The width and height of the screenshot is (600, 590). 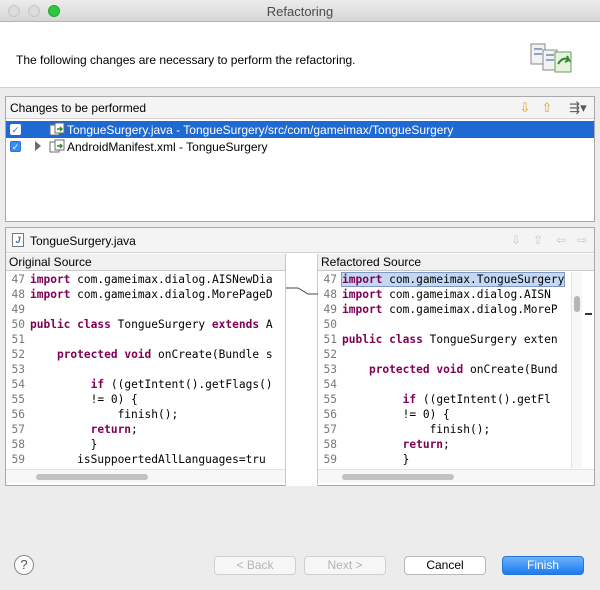 What do you see at coordinates (171, 459) in the screenshot?
I see `code-text: isSuppoertedAllLanguages=tru` at bounding box center [171, 459].